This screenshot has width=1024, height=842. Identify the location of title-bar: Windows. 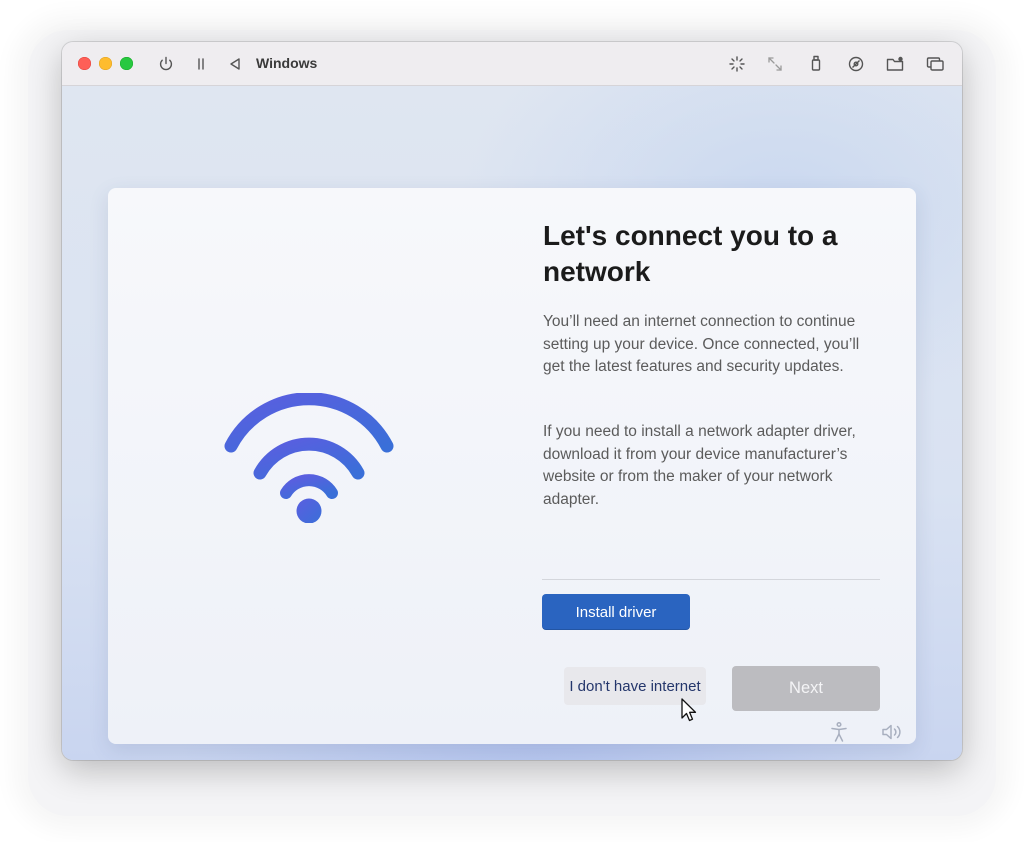
(512, 64).